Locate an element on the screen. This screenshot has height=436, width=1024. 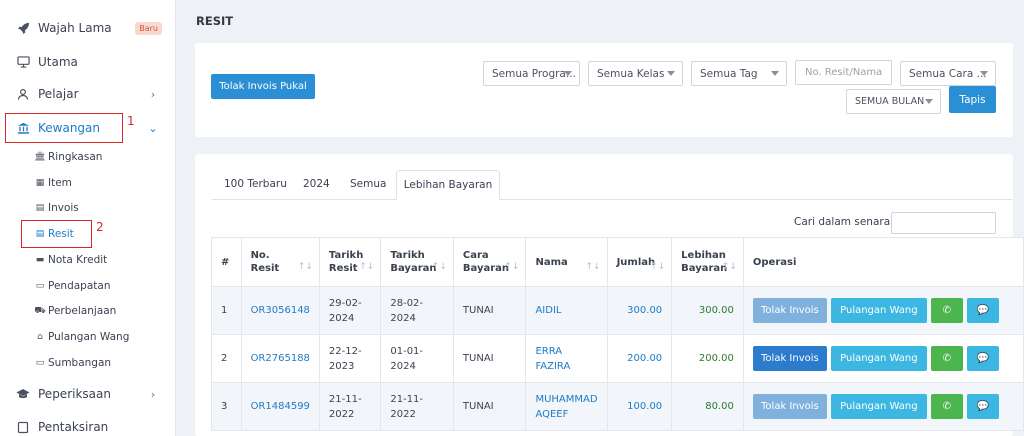
sidebar-subitem-pendapatan: ▭ Pendapatan is located at coordinates (99, 286).